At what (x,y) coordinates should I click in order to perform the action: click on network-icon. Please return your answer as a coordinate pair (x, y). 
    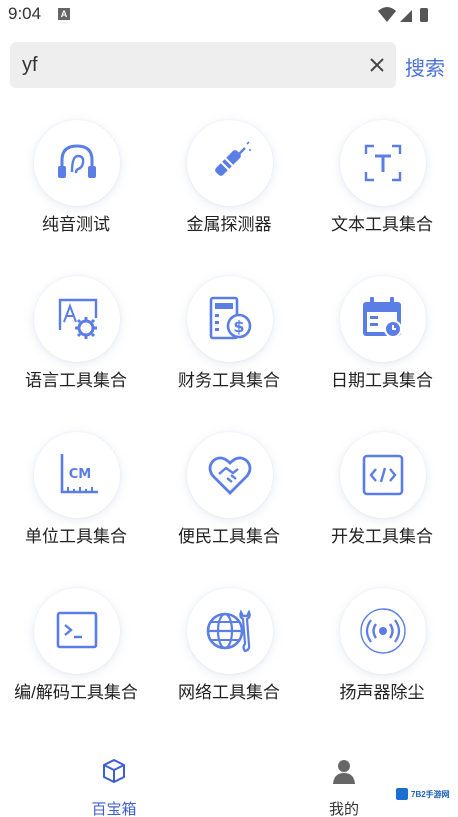
    Looking at the image, I should click on (228, 631).